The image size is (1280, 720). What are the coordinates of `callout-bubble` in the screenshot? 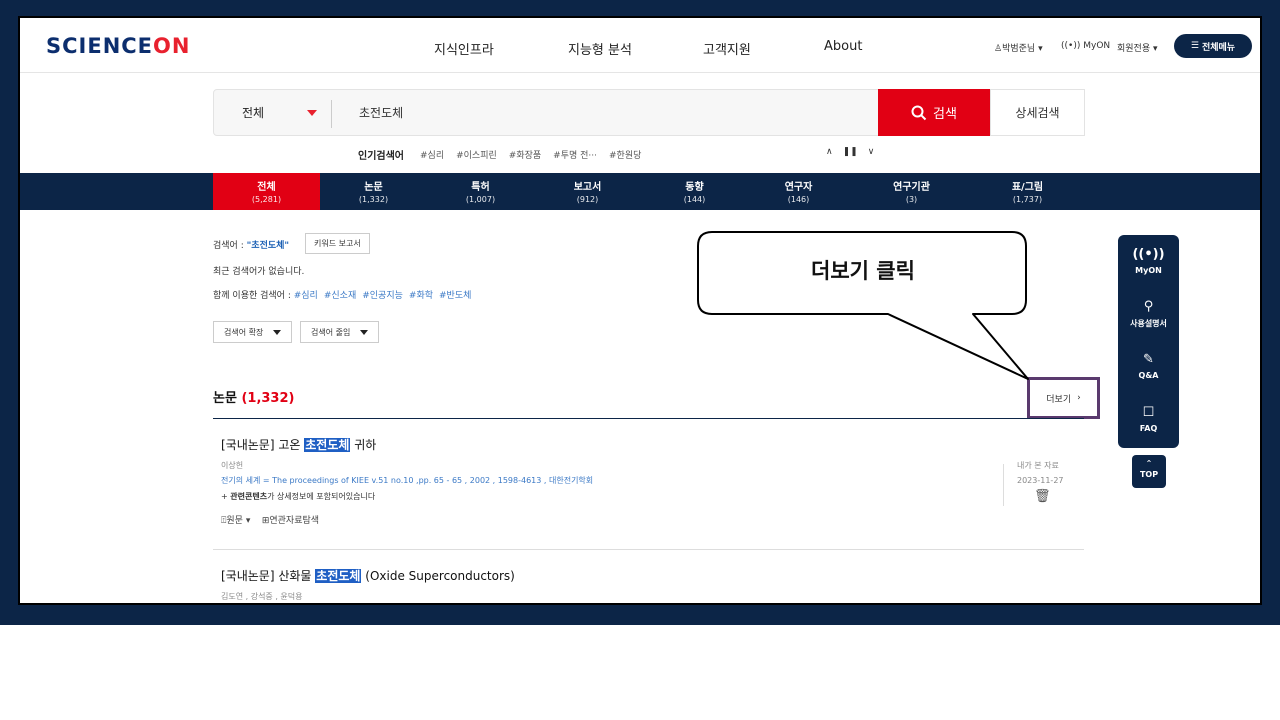 It's located at (863, 305).